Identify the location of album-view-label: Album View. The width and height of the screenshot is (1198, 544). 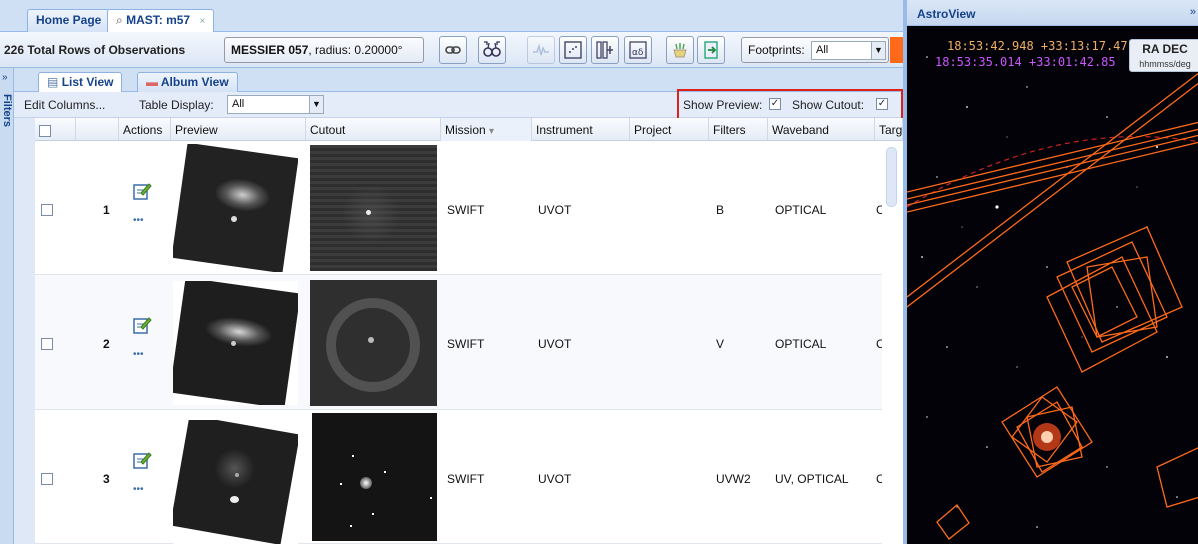
(194, 82).